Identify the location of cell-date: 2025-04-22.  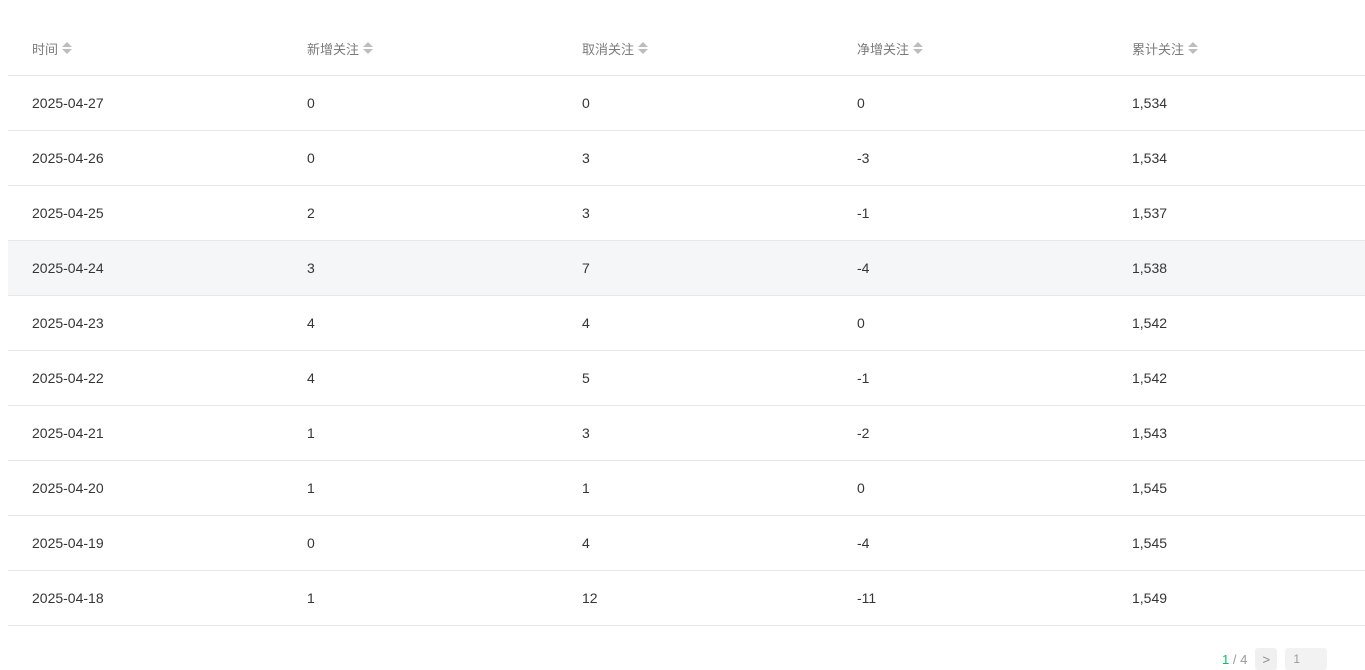
(68, 378).